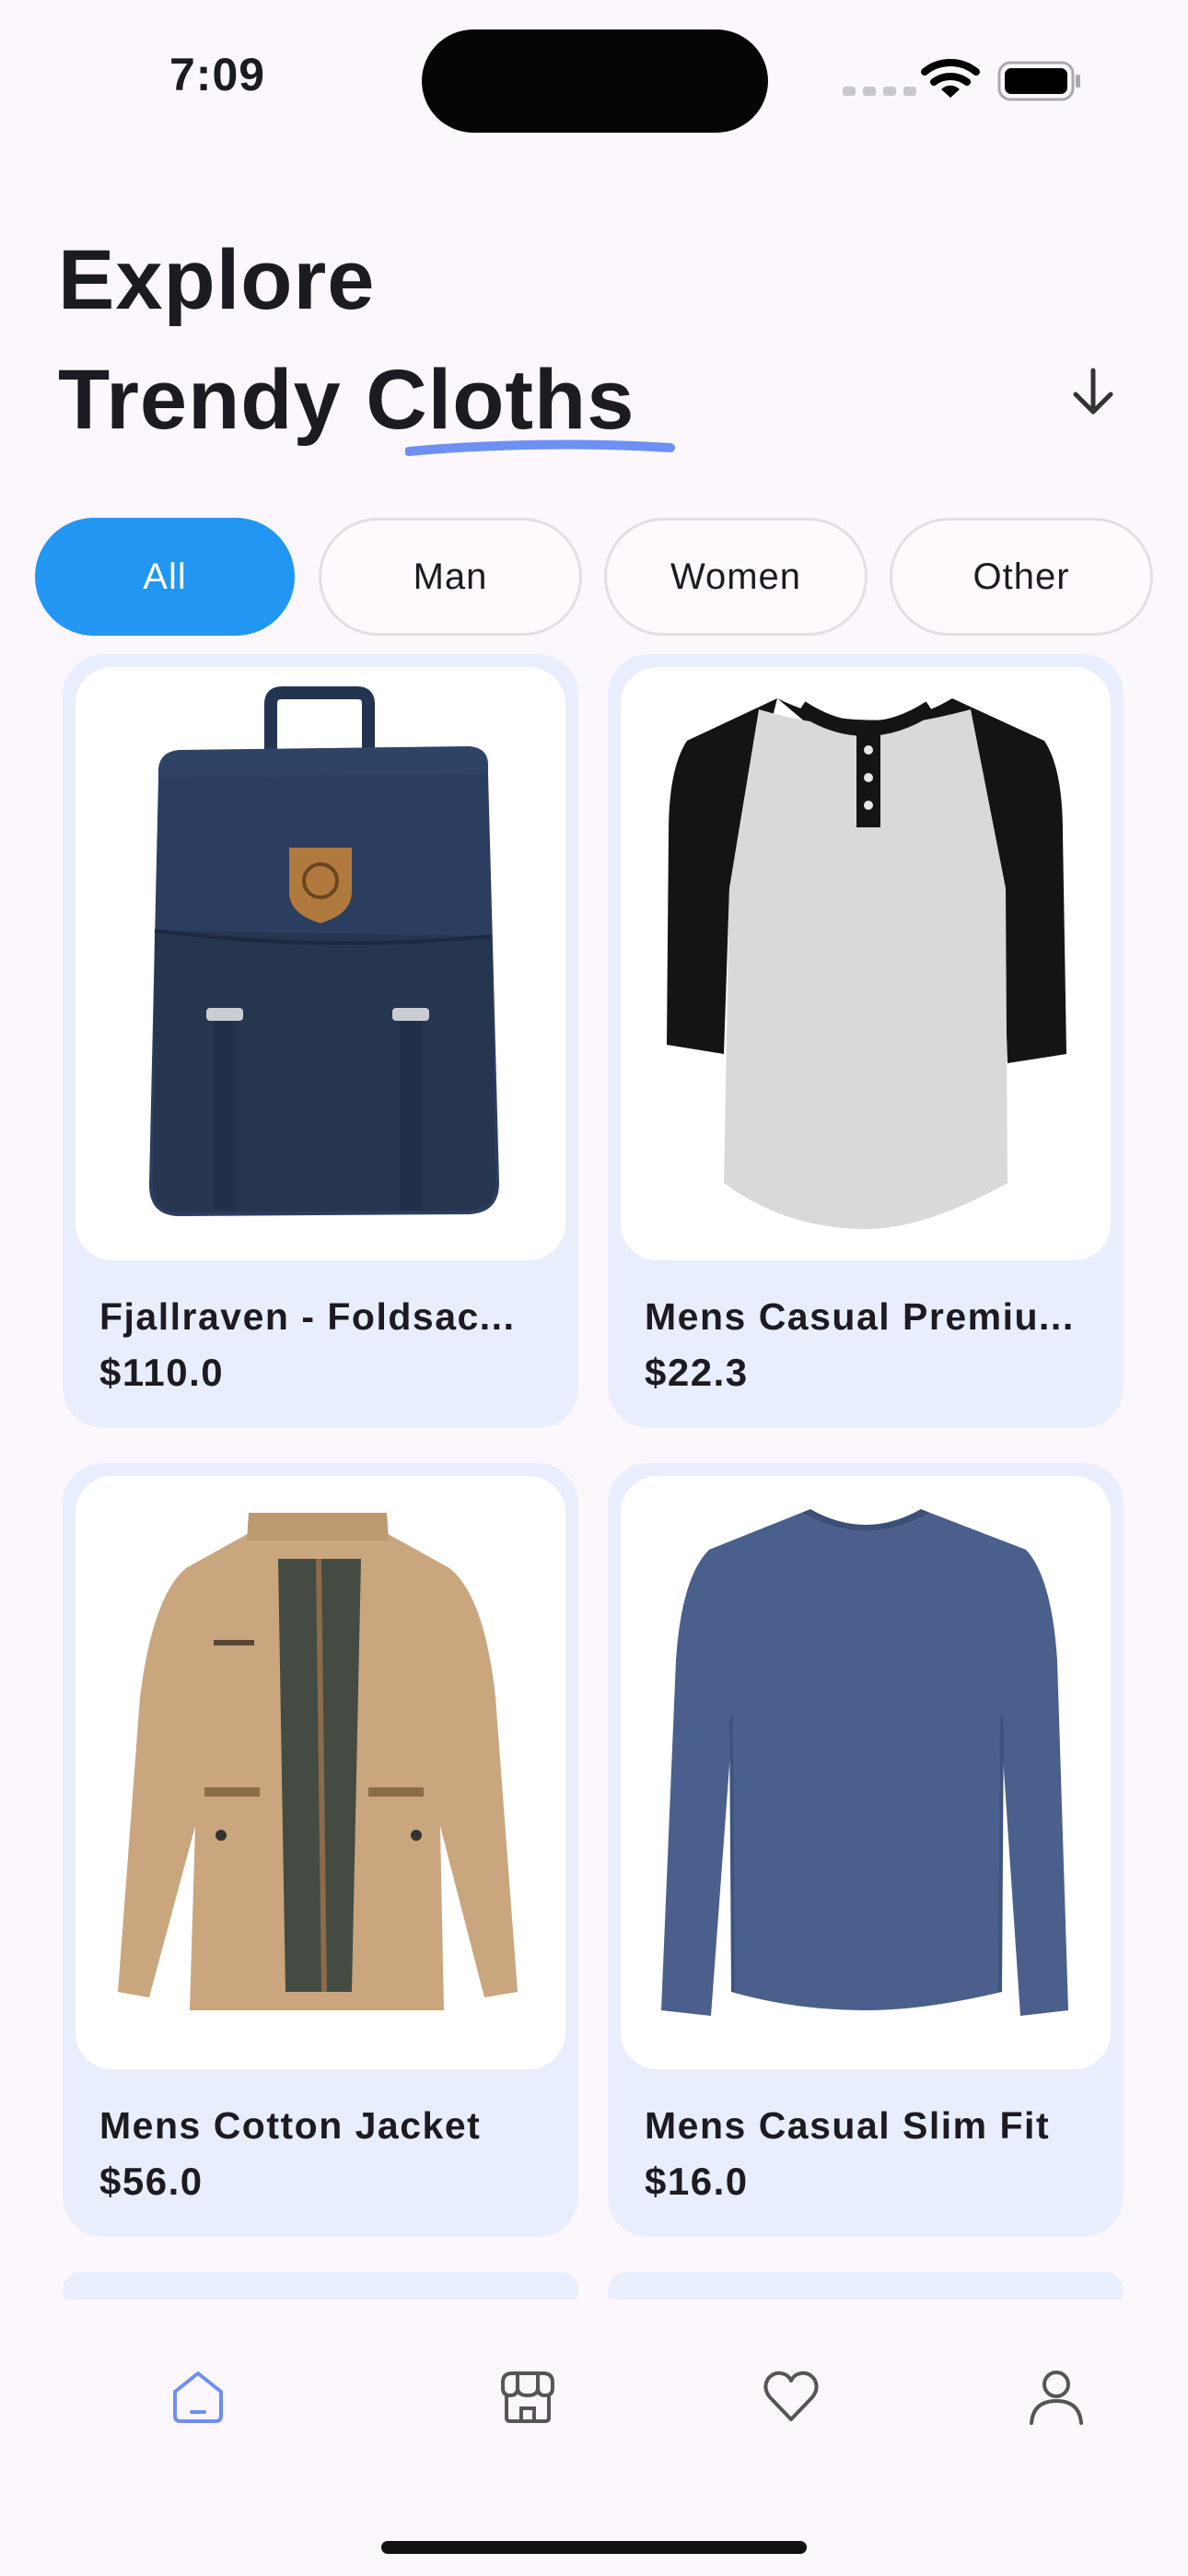  I want to click on filter-chip-man: Man, so click(451, 577).